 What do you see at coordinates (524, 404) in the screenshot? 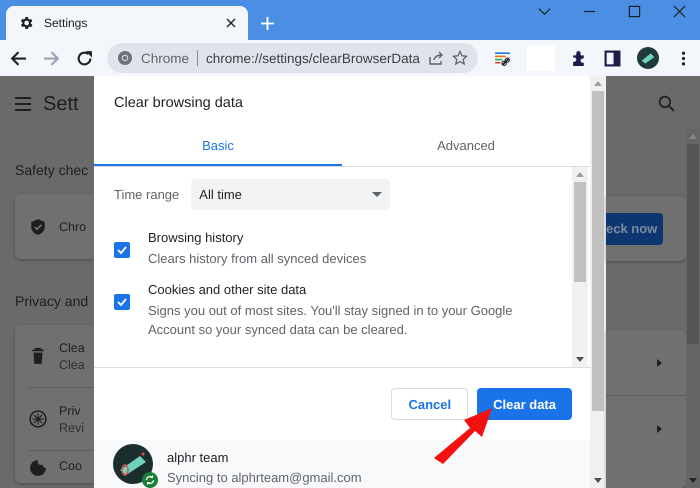
I see `clear-data-button: Clear data` at bounding box center [524, 404].